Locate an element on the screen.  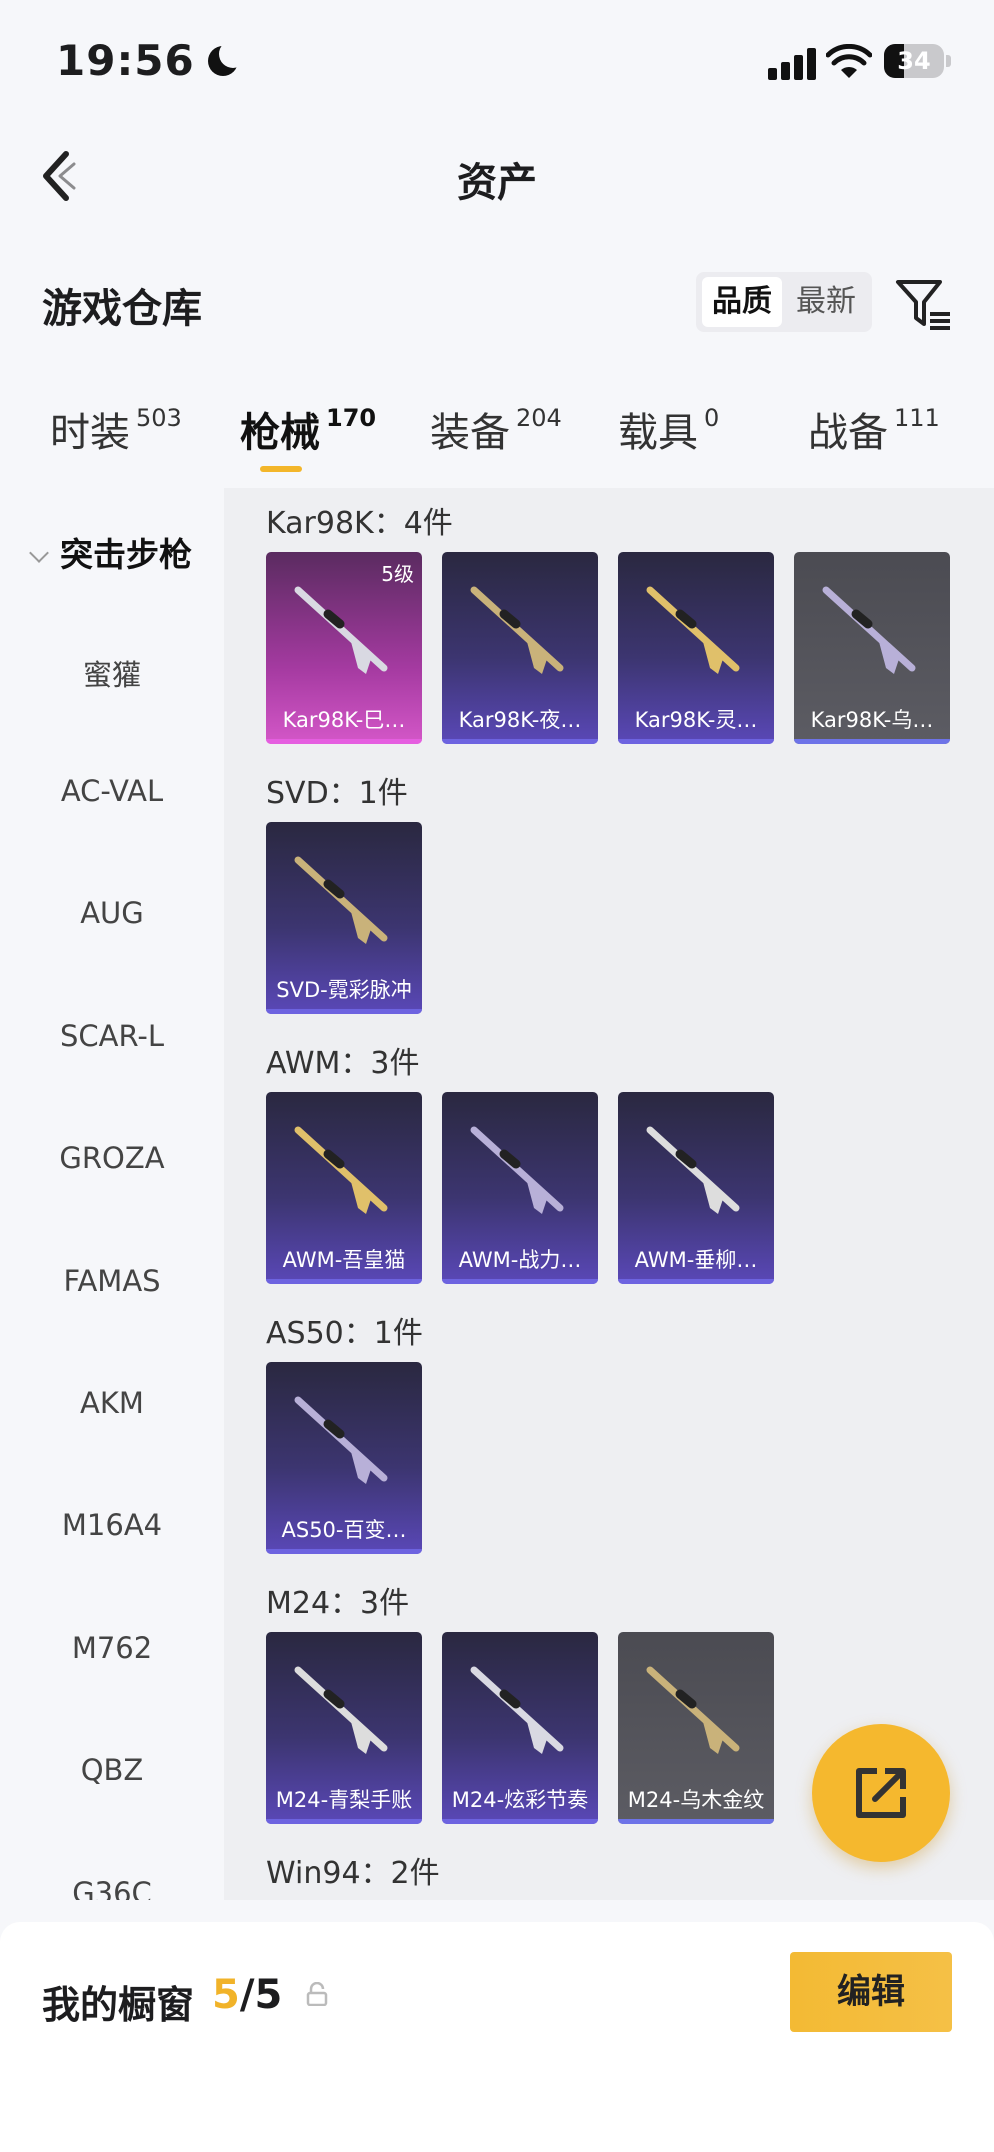
lock-icon is located at coordinates (317, 1994).